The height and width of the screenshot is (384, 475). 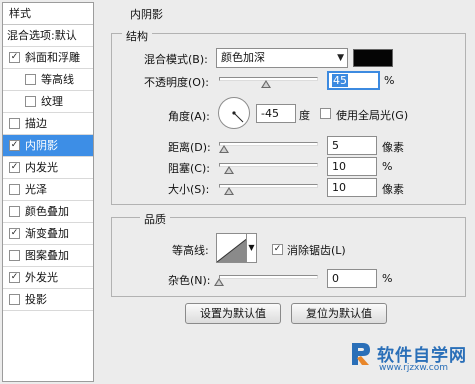 What do you see at coordinates (372, 115) in the screenshot?
I see `global-light-label: 使用全局光(G)` at bounding box center [372, 115].